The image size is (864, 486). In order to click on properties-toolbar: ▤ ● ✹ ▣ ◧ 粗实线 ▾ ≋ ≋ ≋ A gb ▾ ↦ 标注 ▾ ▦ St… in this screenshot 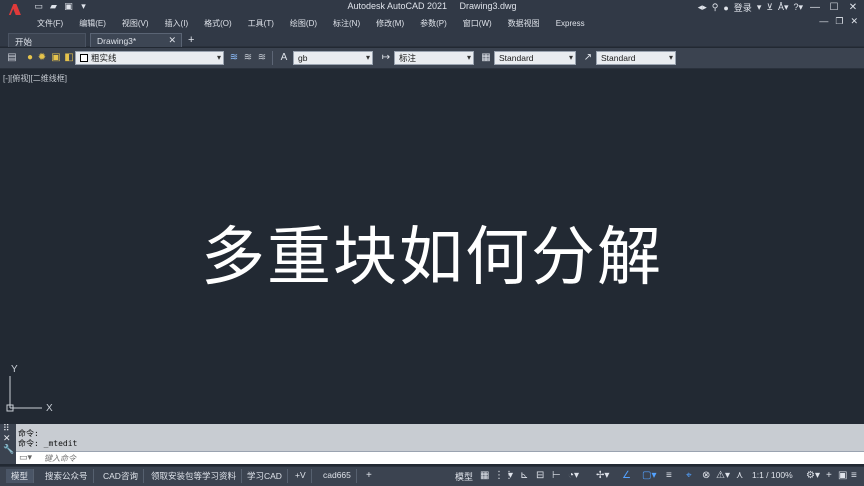, I will do `click(432, 58)`.